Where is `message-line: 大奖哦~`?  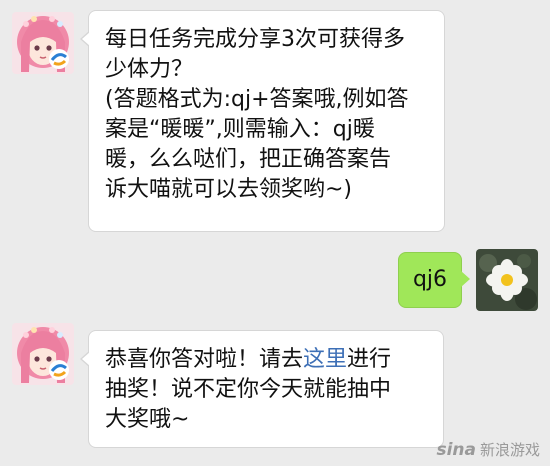
message-line: 大奖哦~ is located at coordinates (147, 419).